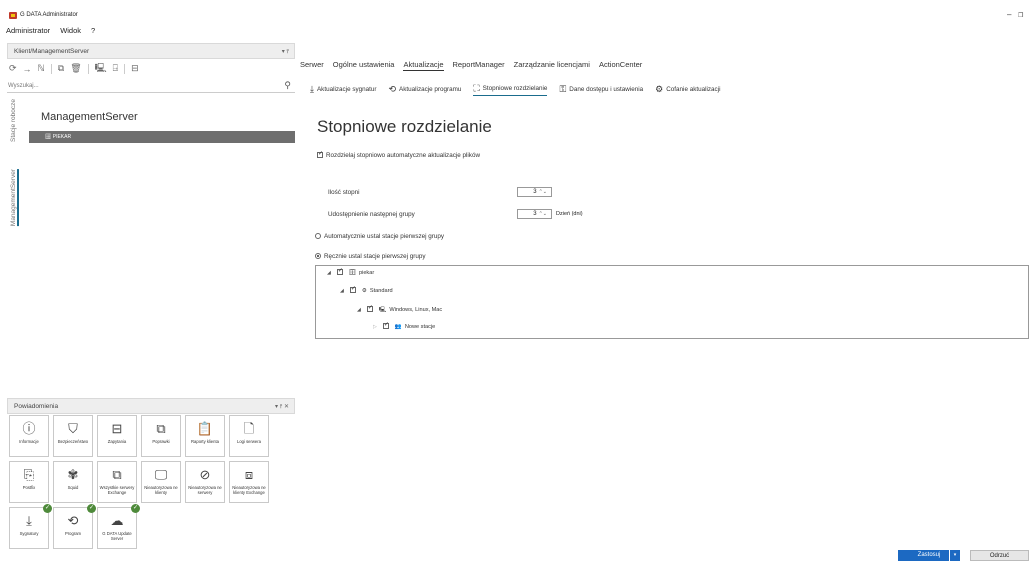  I want to click on notification-tile: ⓘ Informacje, so click(29, 436).